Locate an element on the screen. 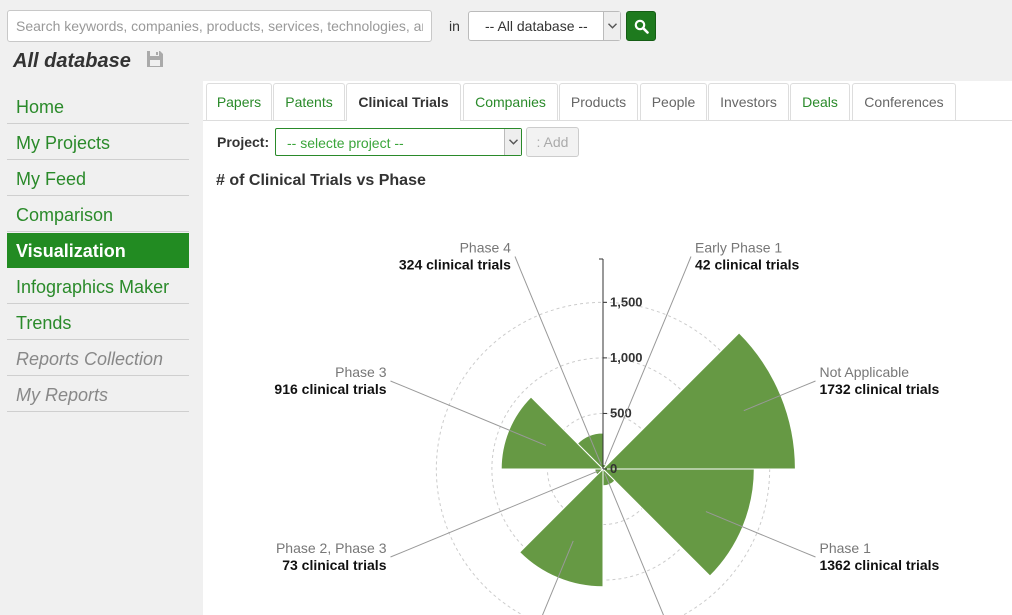 This screenshot has width=1012, height=615. tab-clinical-trials: Clinical Trials is located at coordinates (403, 102).